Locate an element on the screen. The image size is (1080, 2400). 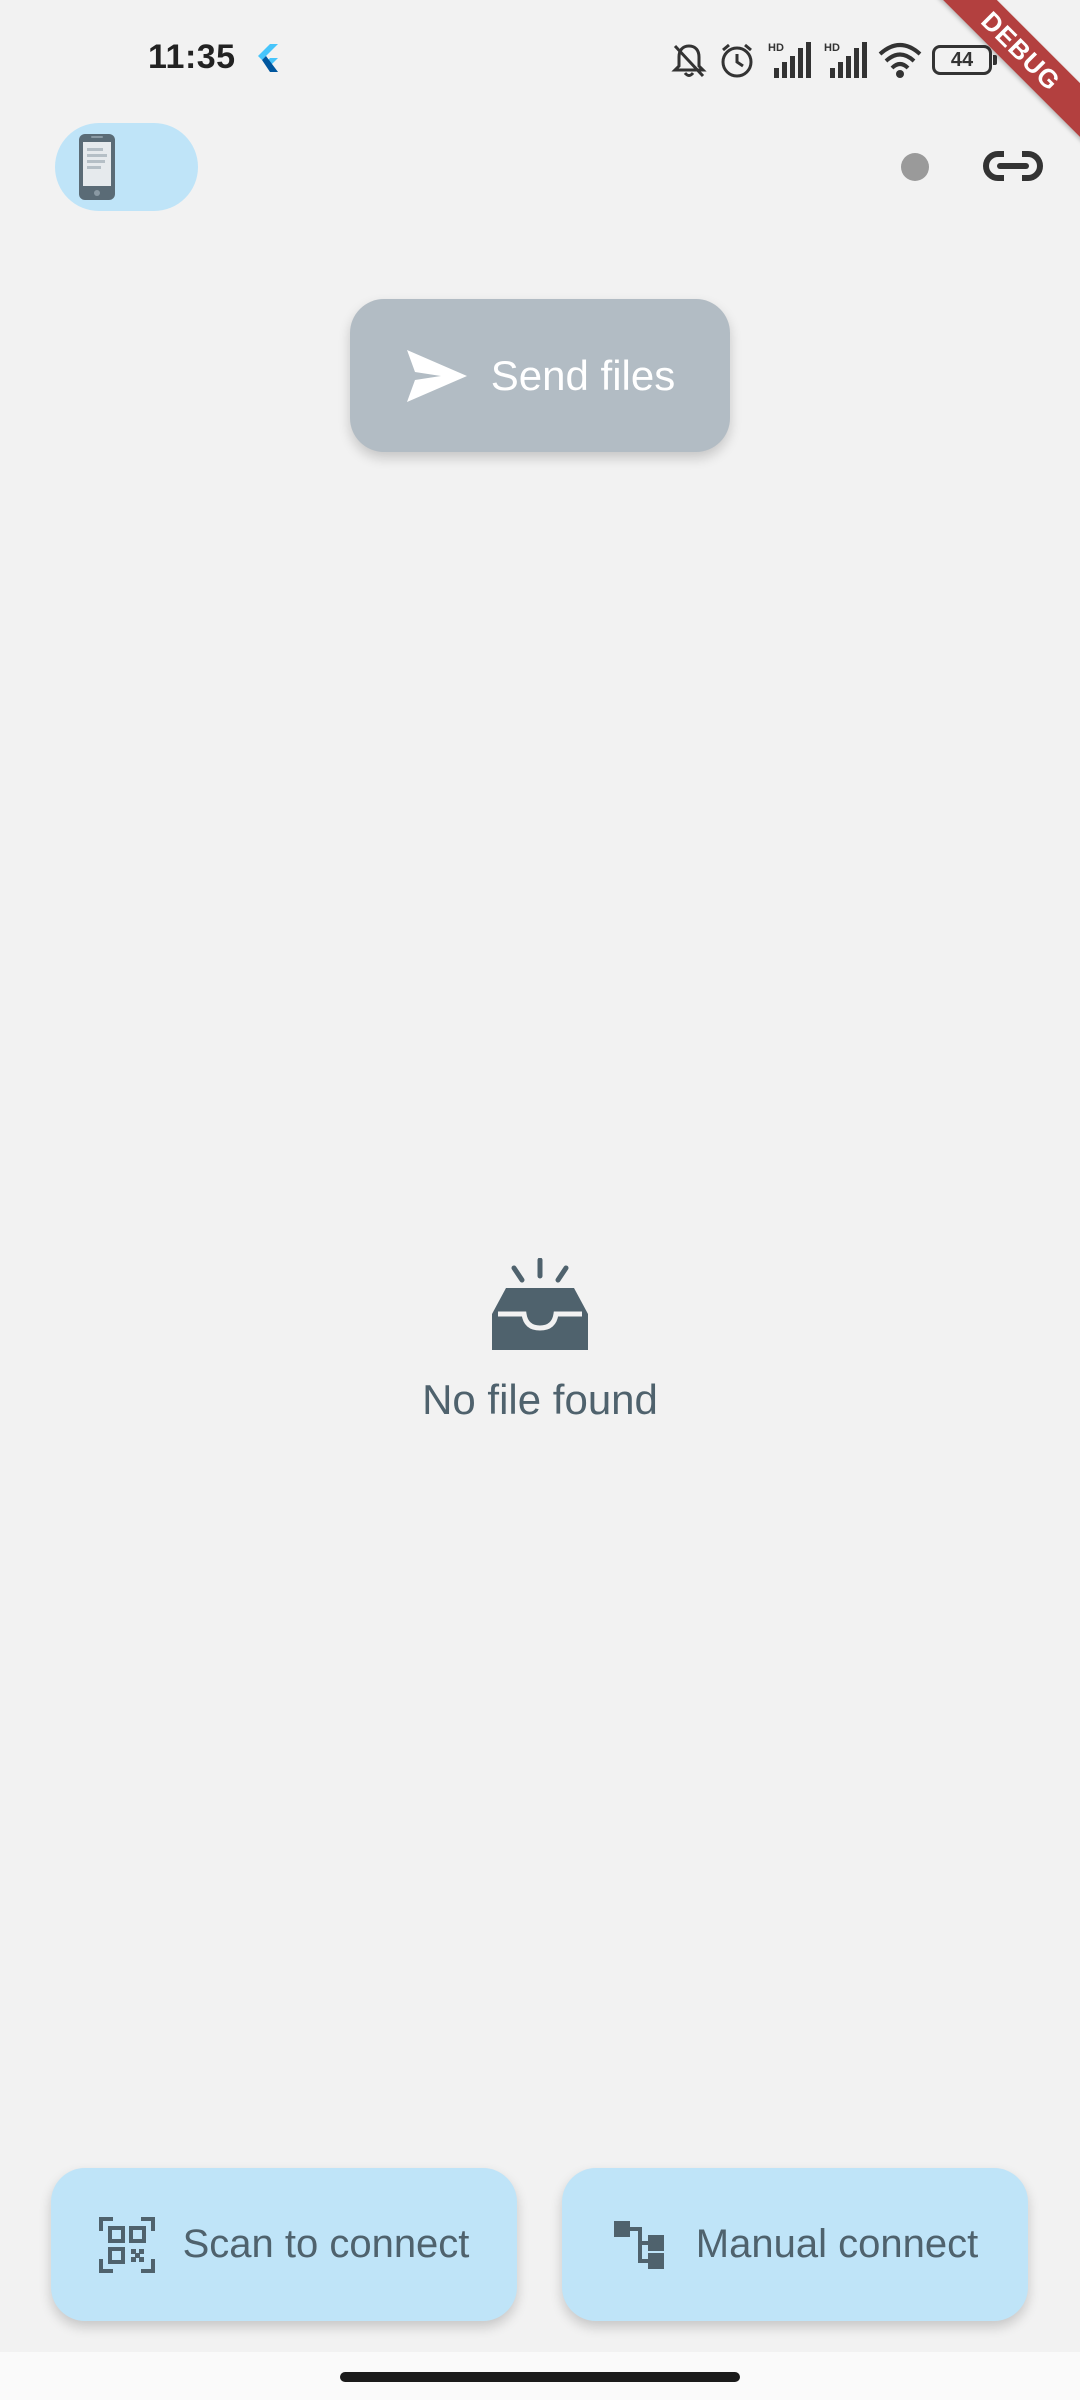
scan-to-connect-label: Scan to connect is located at coordinates (326, 2244).